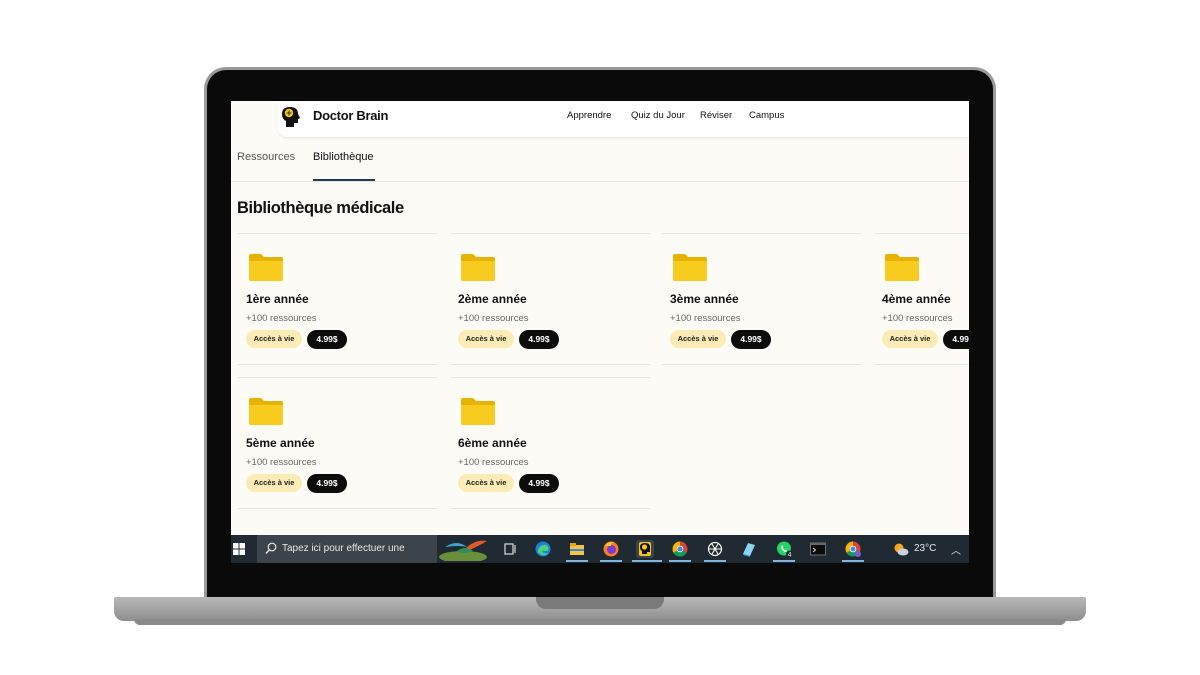  Describe the element at coordinates (344, 180) in the screenshot. I see `active-tab-indicator` at that location.